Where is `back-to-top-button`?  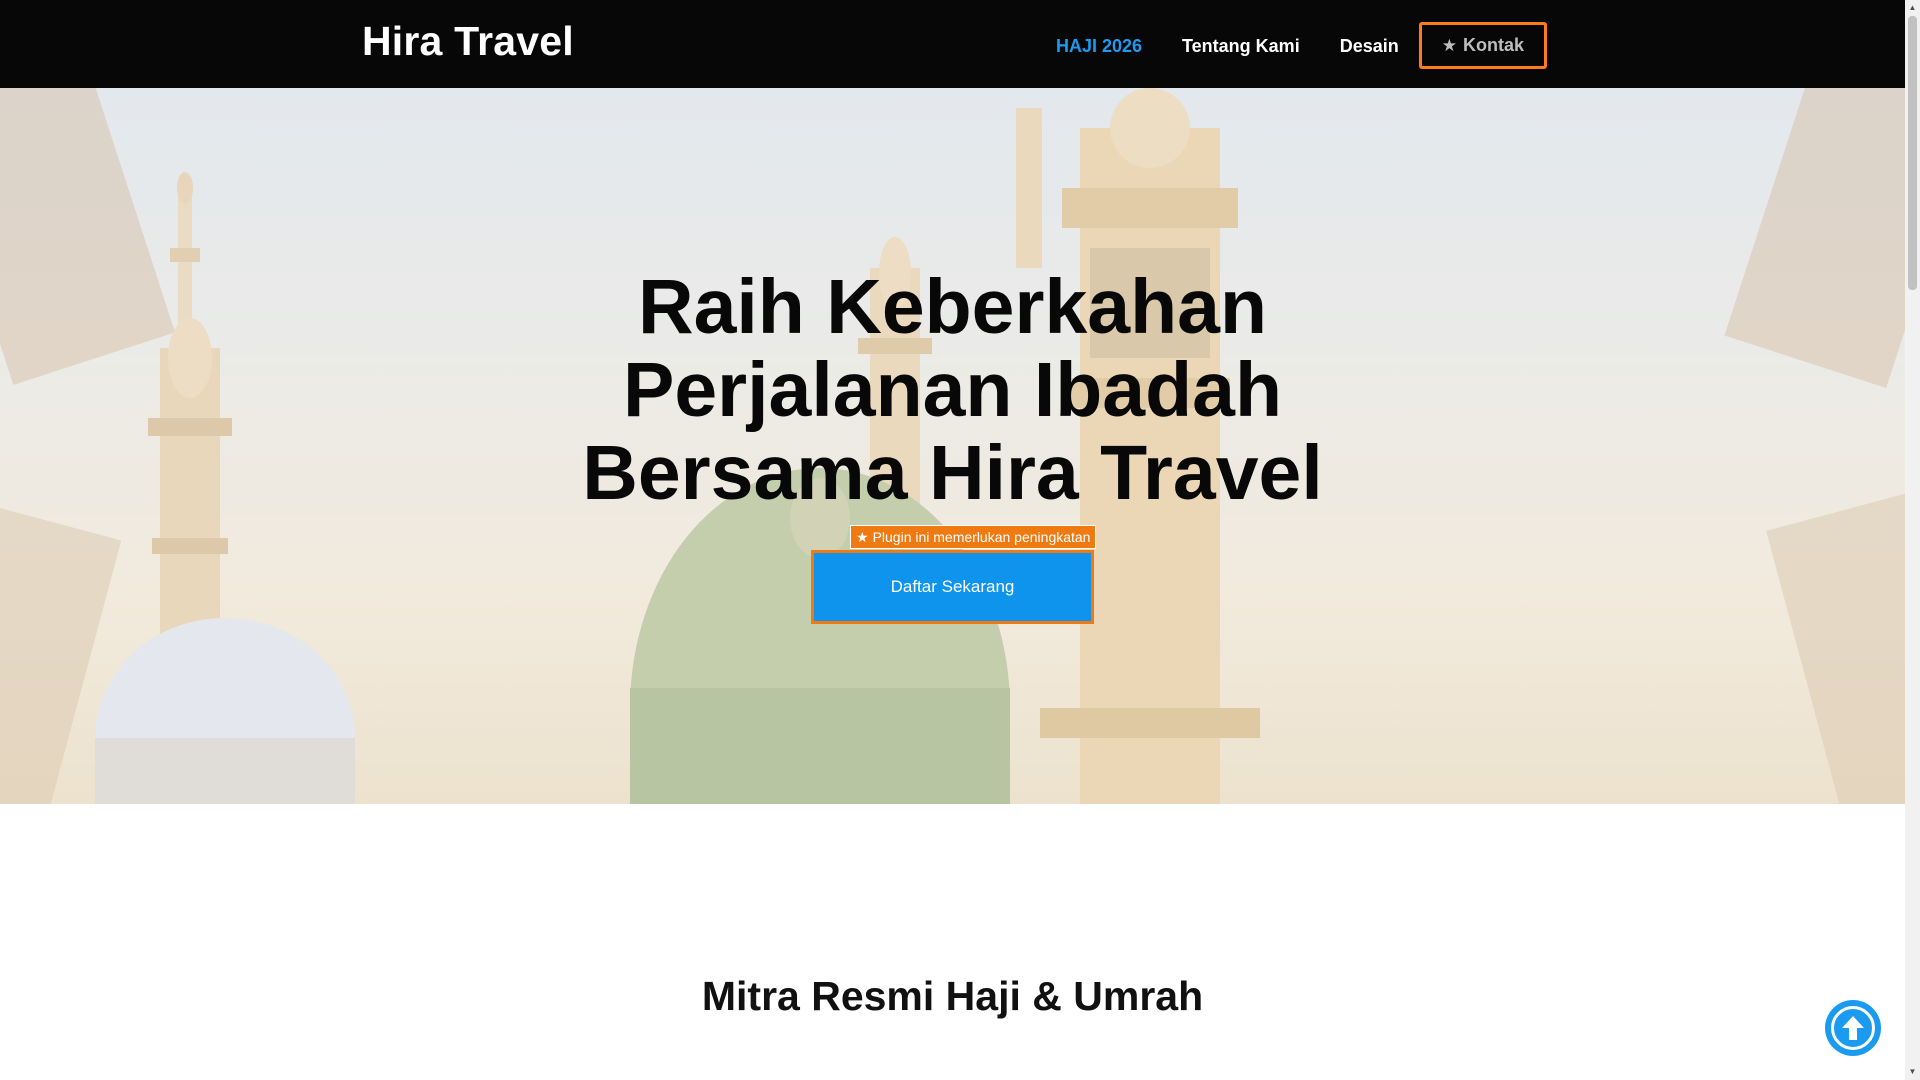
back-to-top-button is located at coordinates (1853, 1028).